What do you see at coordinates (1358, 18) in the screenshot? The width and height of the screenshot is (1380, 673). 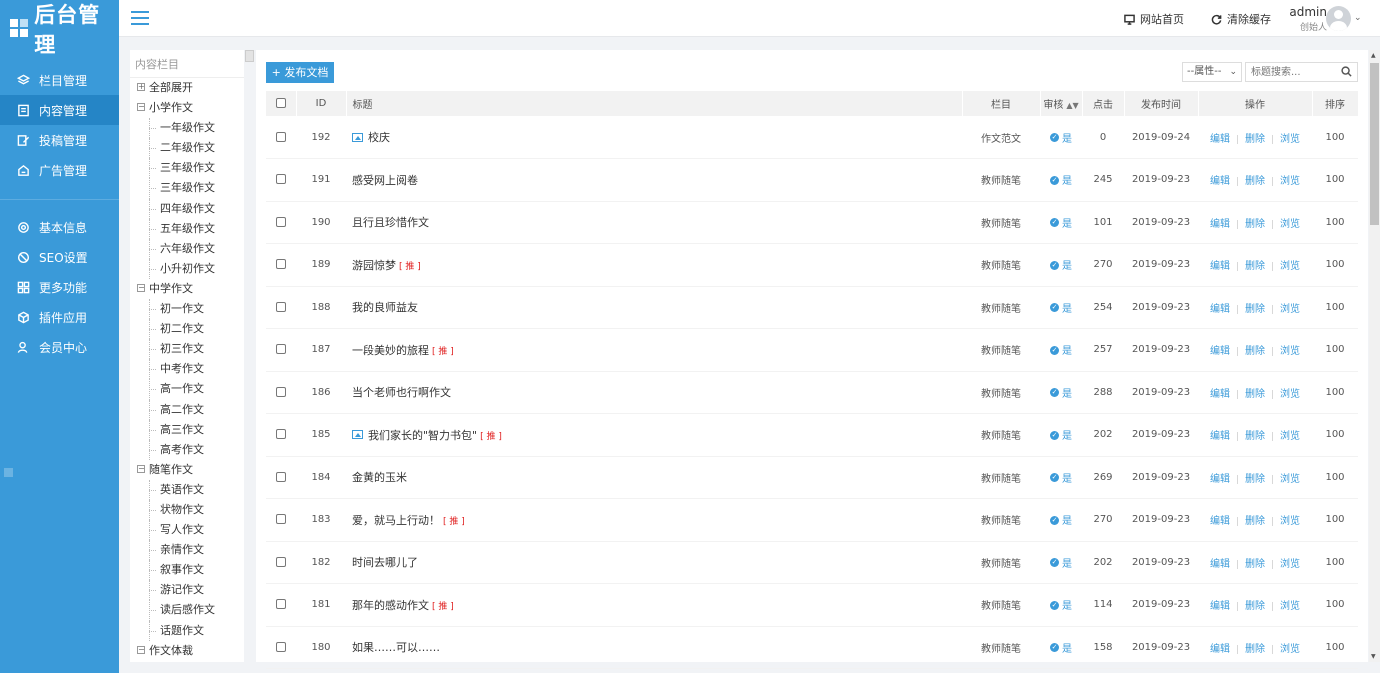 I see `chevron-down-icon: ⌄` at bounding box center [1358, 18].